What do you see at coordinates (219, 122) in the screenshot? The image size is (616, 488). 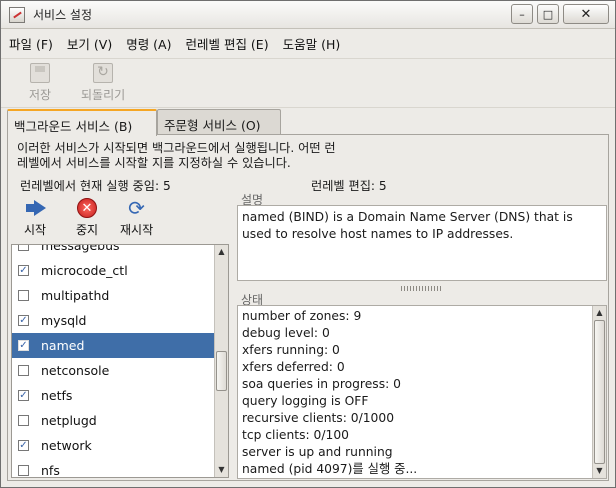 I see `tab-ondemand-services: 주문형 서비스 (O)` at bounding box center [219, 122].